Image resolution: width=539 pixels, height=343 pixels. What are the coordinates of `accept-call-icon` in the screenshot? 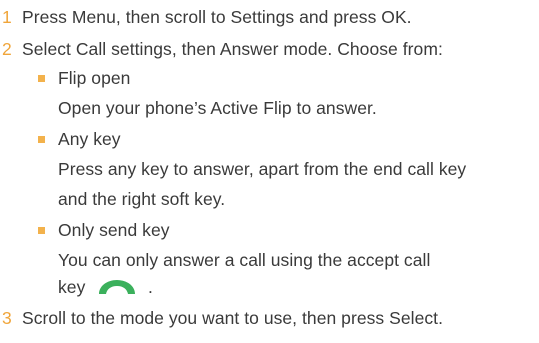 It's located at (117, 287).